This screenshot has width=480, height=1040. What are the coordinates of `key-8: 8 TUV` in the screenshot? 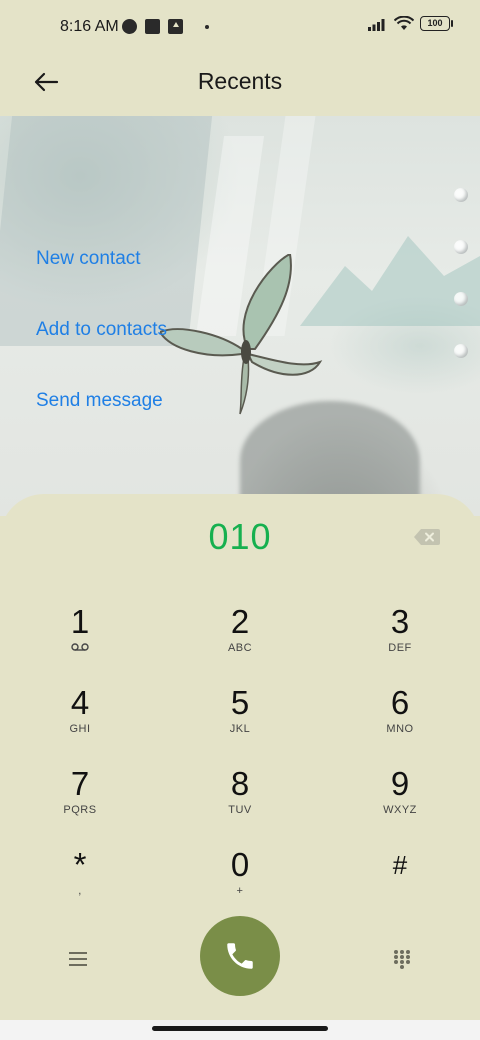 It's located at (240, 801).